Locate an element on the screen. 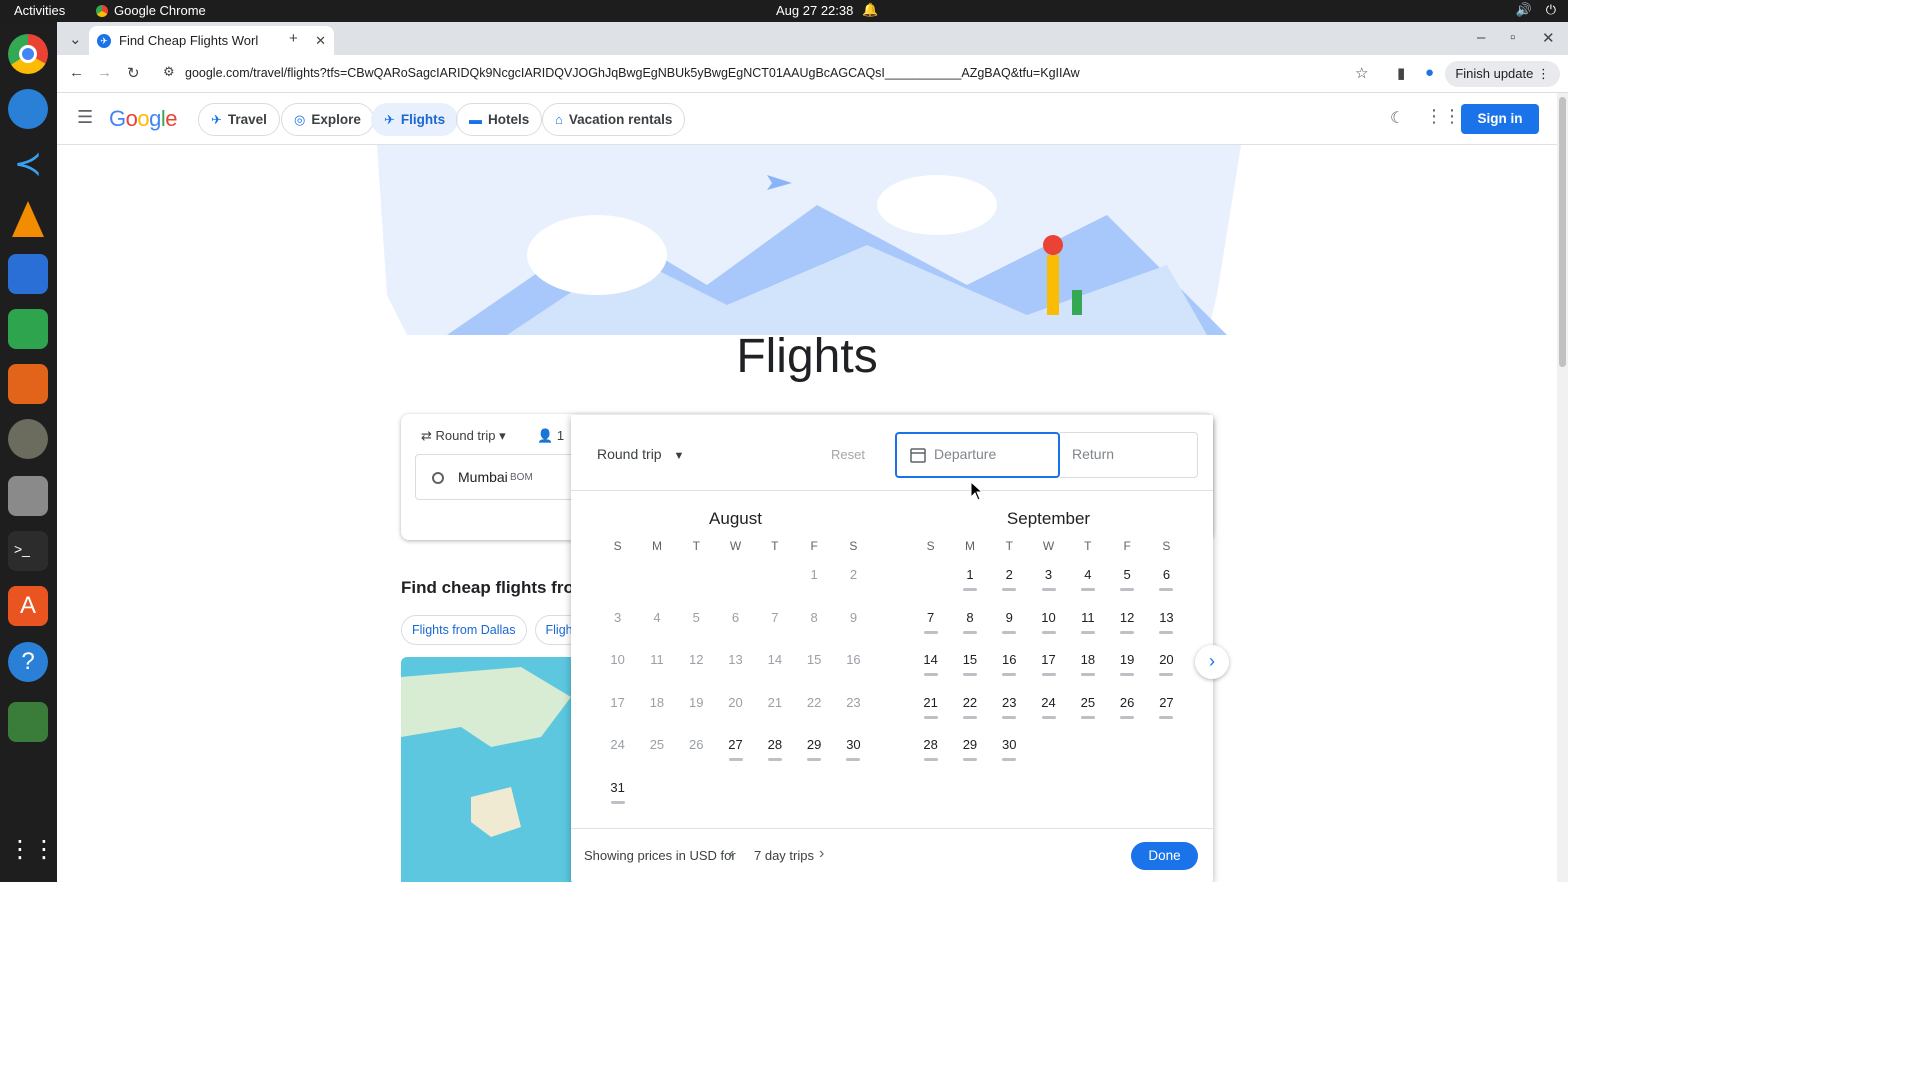  nav-vacation-rentals: ⌂ Vacation rentals is located at coordinates (614, 119).